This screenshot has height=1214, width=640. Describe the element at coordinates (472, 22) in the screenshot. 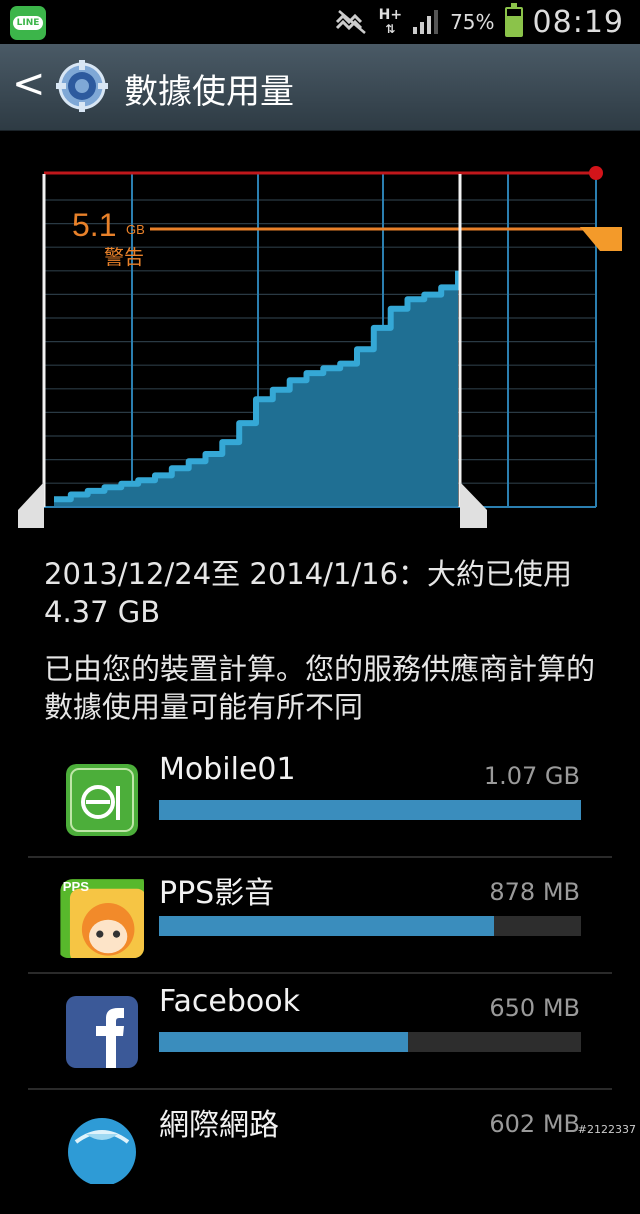

I see `battery-percent: 75%` at that location.